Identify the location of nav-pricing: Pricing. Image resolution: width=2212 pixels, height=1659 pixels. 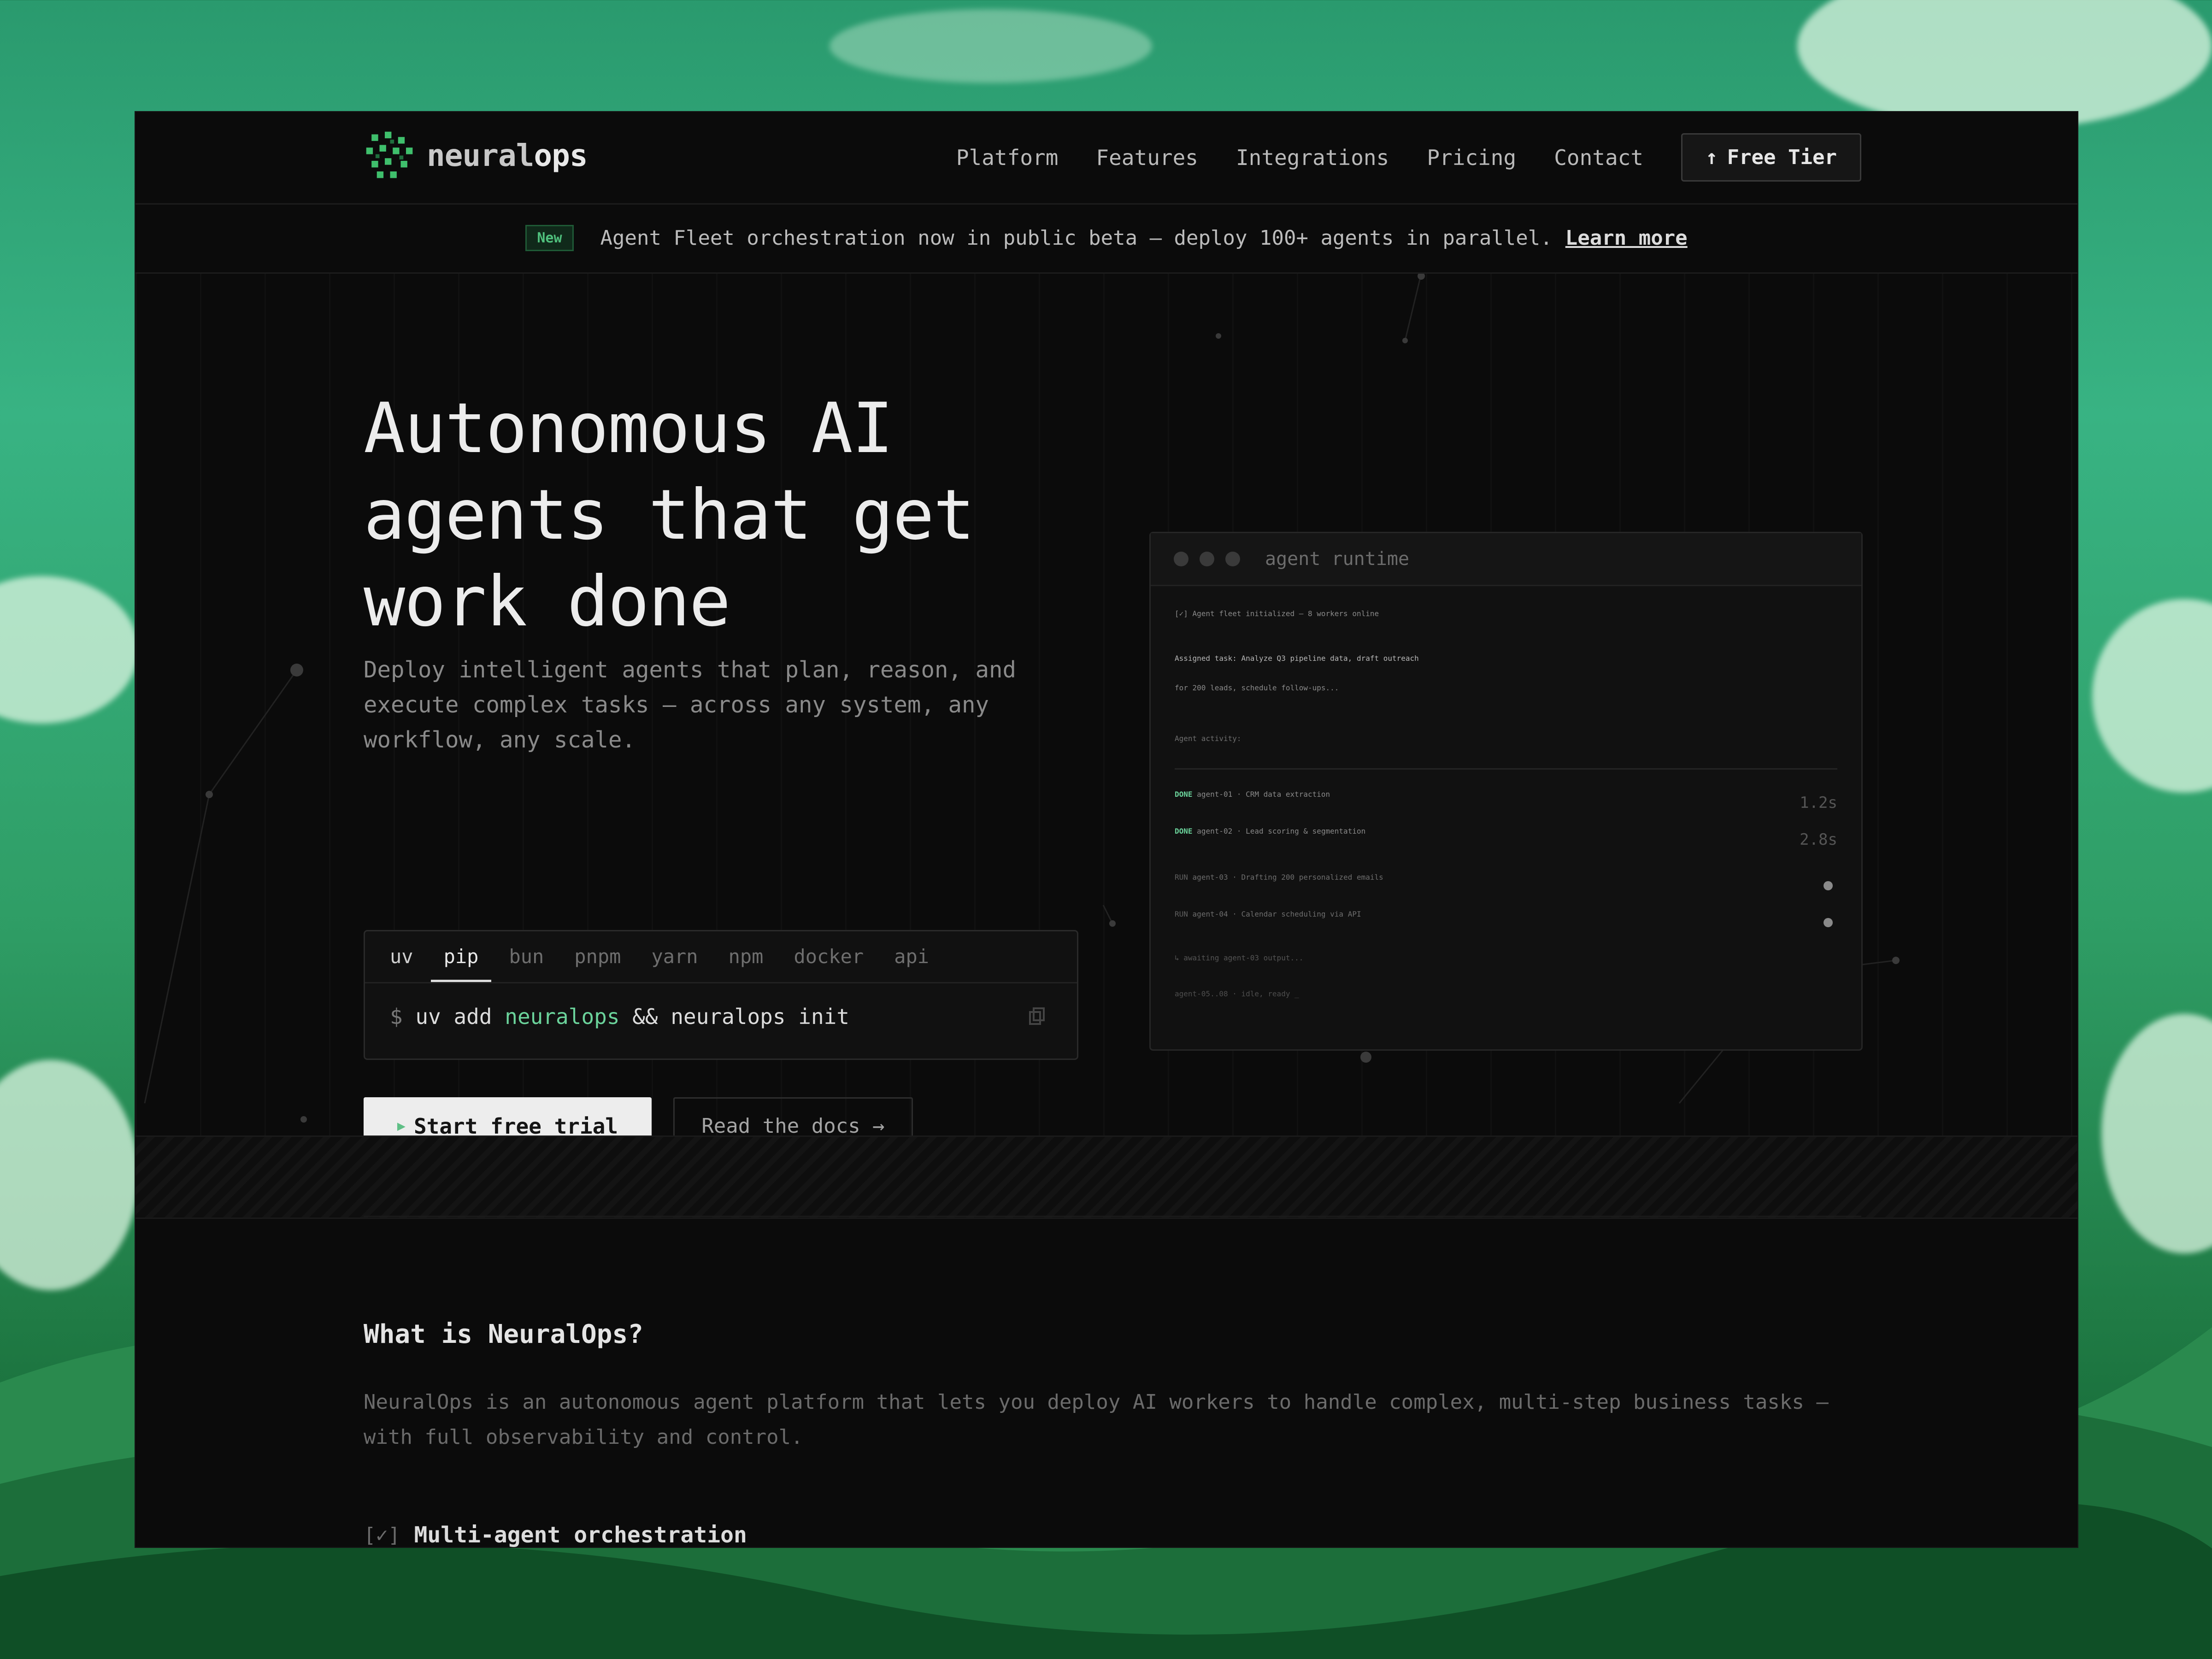
(1471, 157).